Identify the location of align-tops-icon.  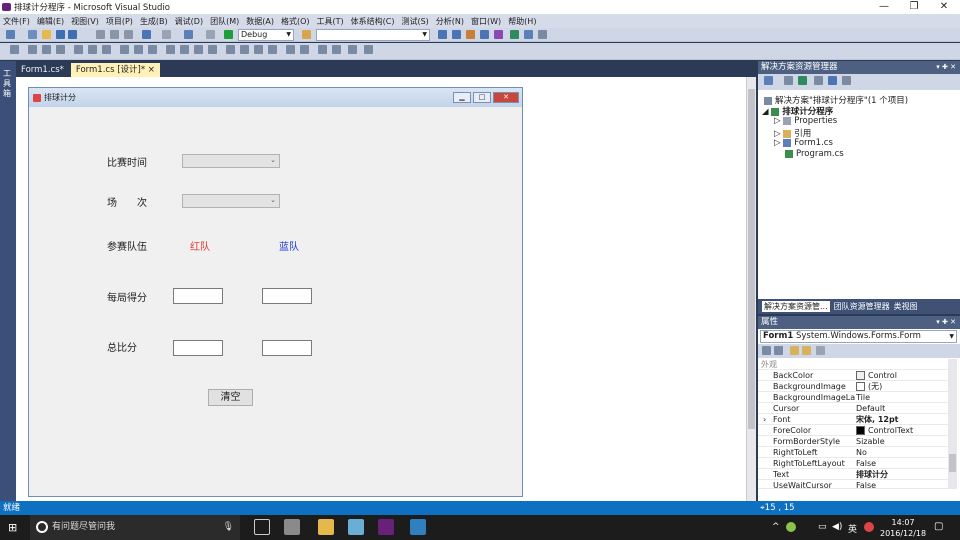
(78, 49).